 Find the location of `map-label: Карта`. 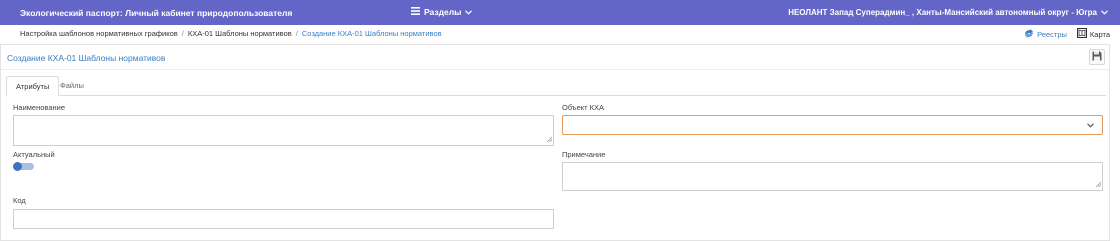

map-label: Карта is located at coordinates (1099, 34).